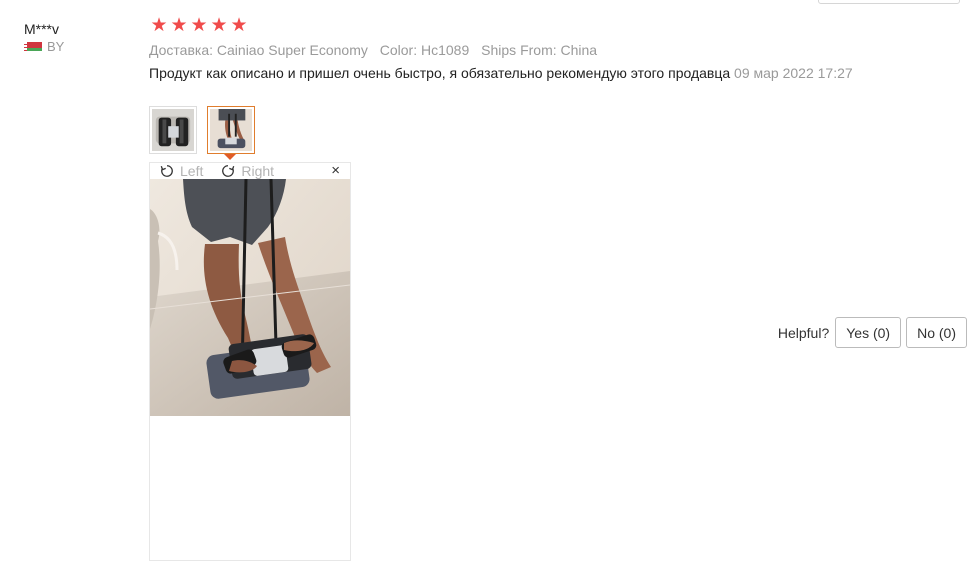  What do you see at coordinates (202, 133) in the screenshot?
I see `review-thumbnails` at bounding box center [202, 133].